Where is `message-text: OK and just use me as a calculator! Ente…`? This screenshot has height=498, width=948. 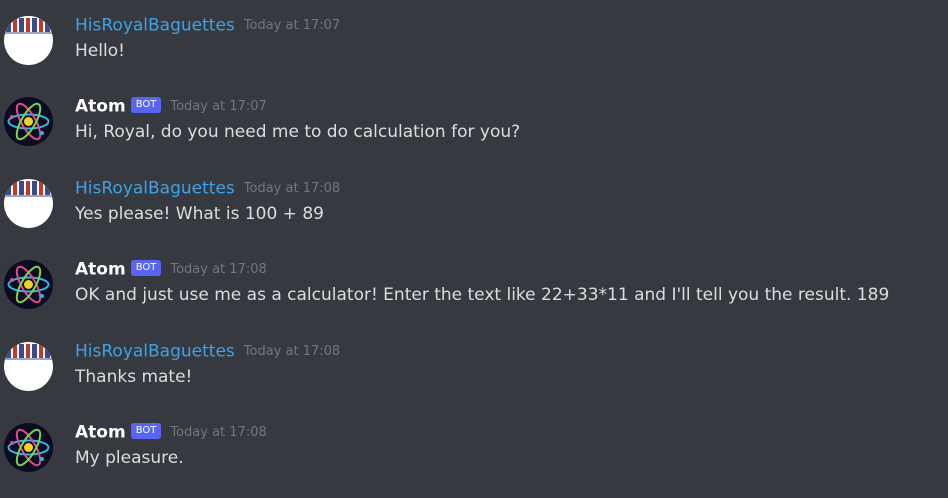 message-text: OK and just use me as a calculator! Ente… is located at coordinates (482, 295).